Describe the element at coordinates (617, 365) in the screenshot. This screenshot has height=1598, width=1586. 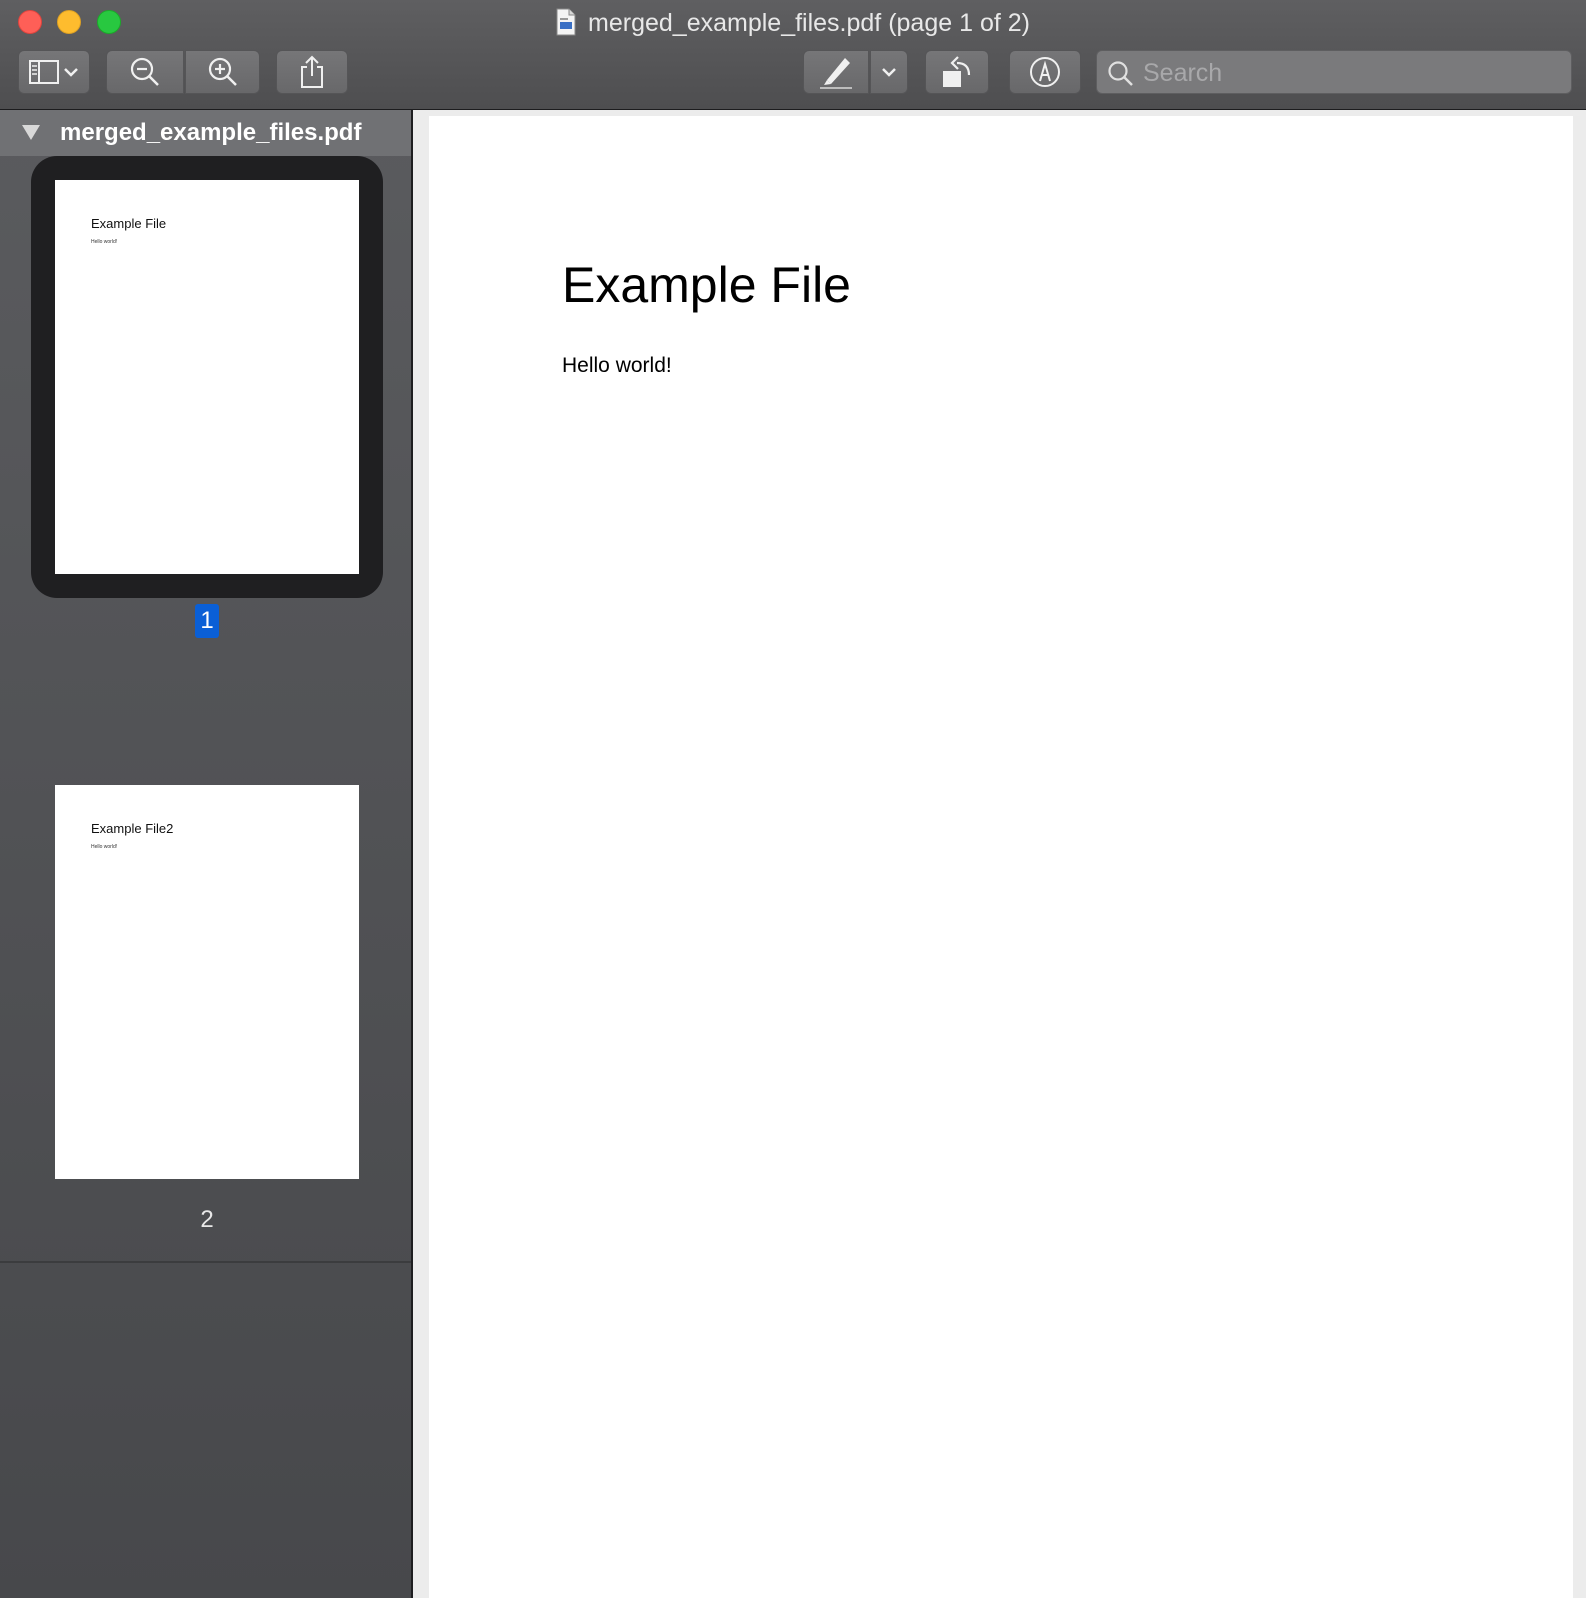
I see `document-body-text: Hello world!` at that location.